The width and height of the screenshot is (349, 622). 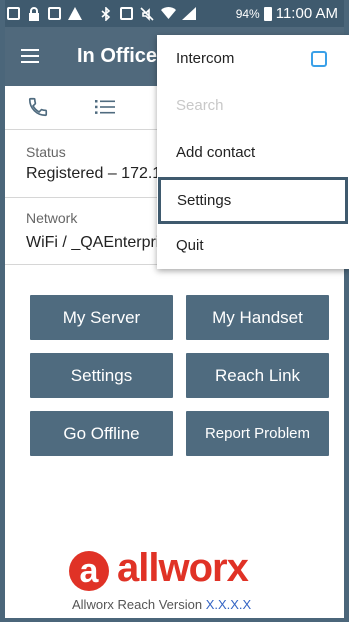 What do you see at coordinates (94, 173) in the screenshot?
I see `status-value: Registered – 172.1` at bounding box center [94, 173].